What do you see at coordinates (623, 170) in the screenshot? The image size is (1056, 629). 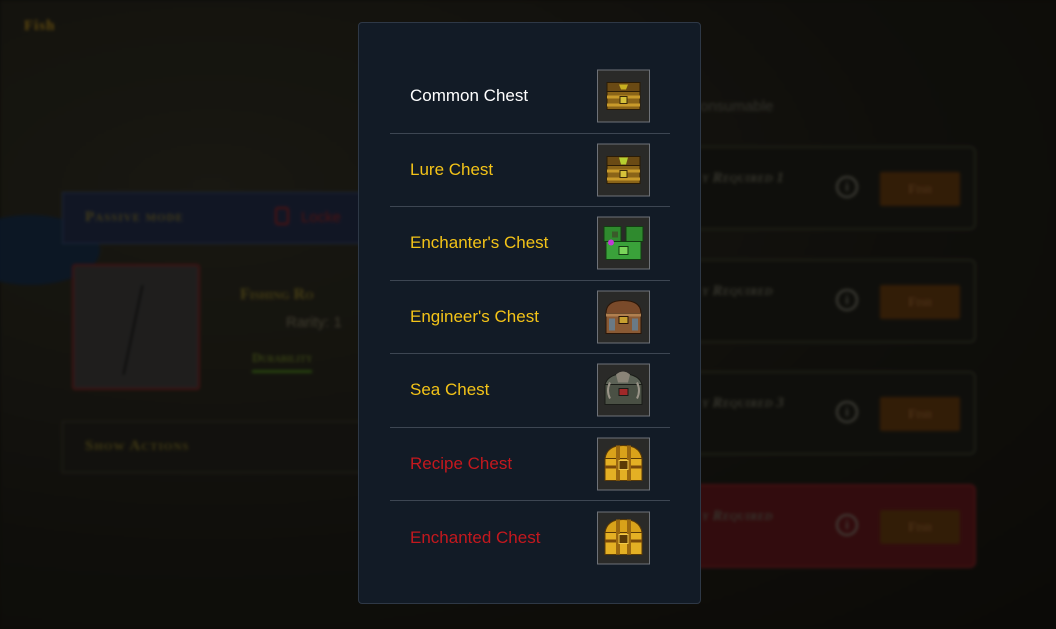 I see `lure-chest-icon` at bounding box center [623, 170].